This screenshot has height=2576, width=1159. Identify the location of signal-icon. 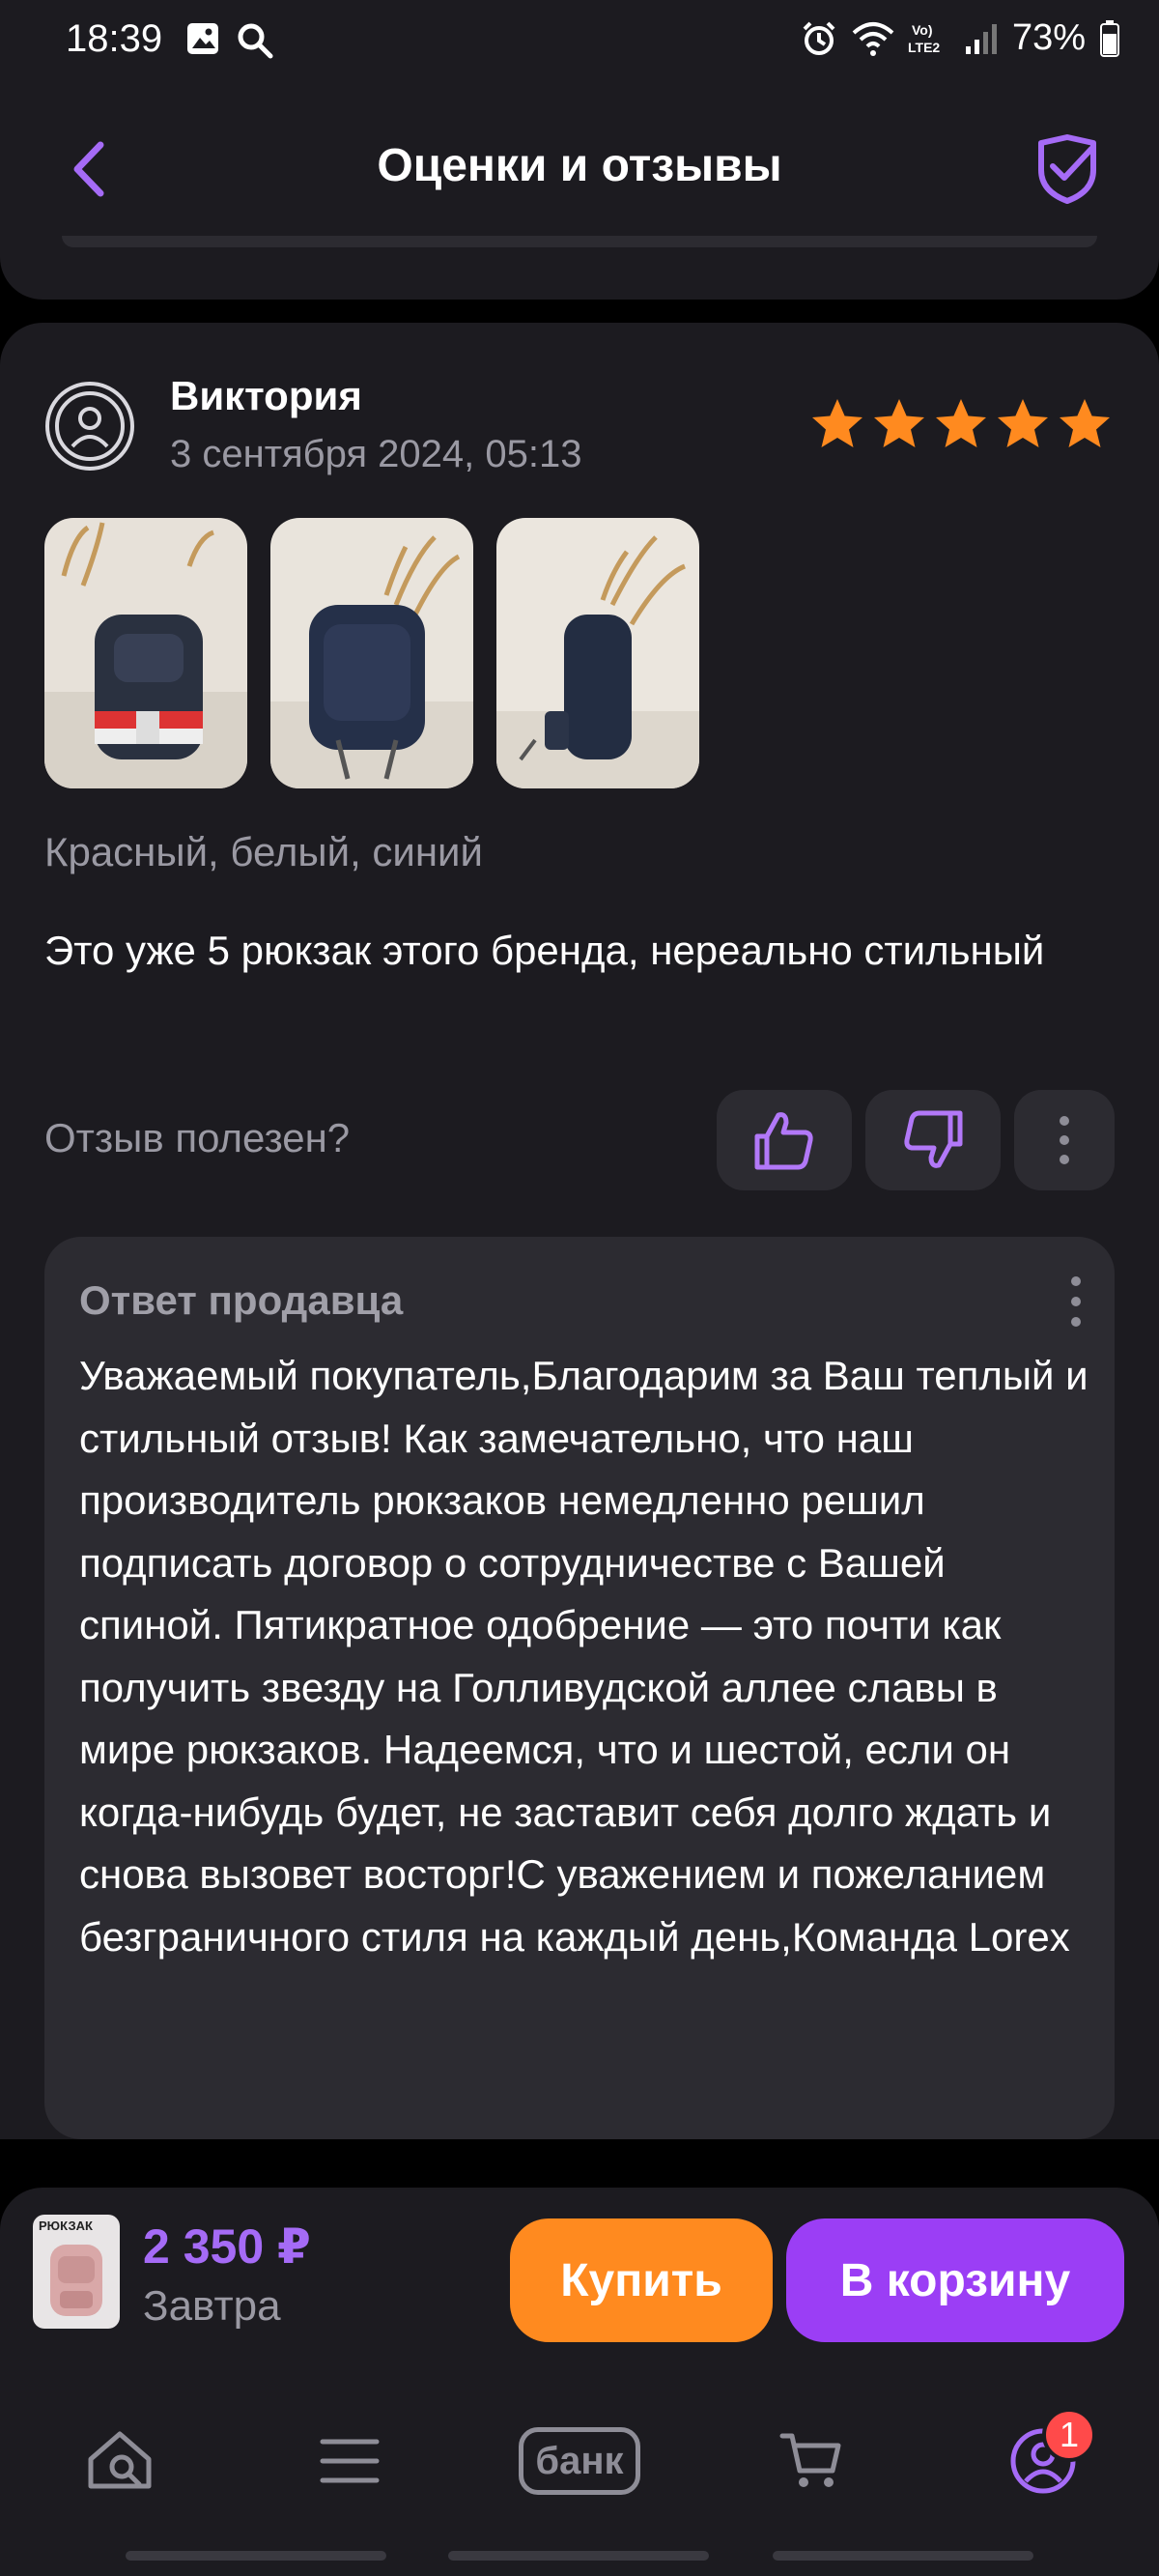
(981, 39).